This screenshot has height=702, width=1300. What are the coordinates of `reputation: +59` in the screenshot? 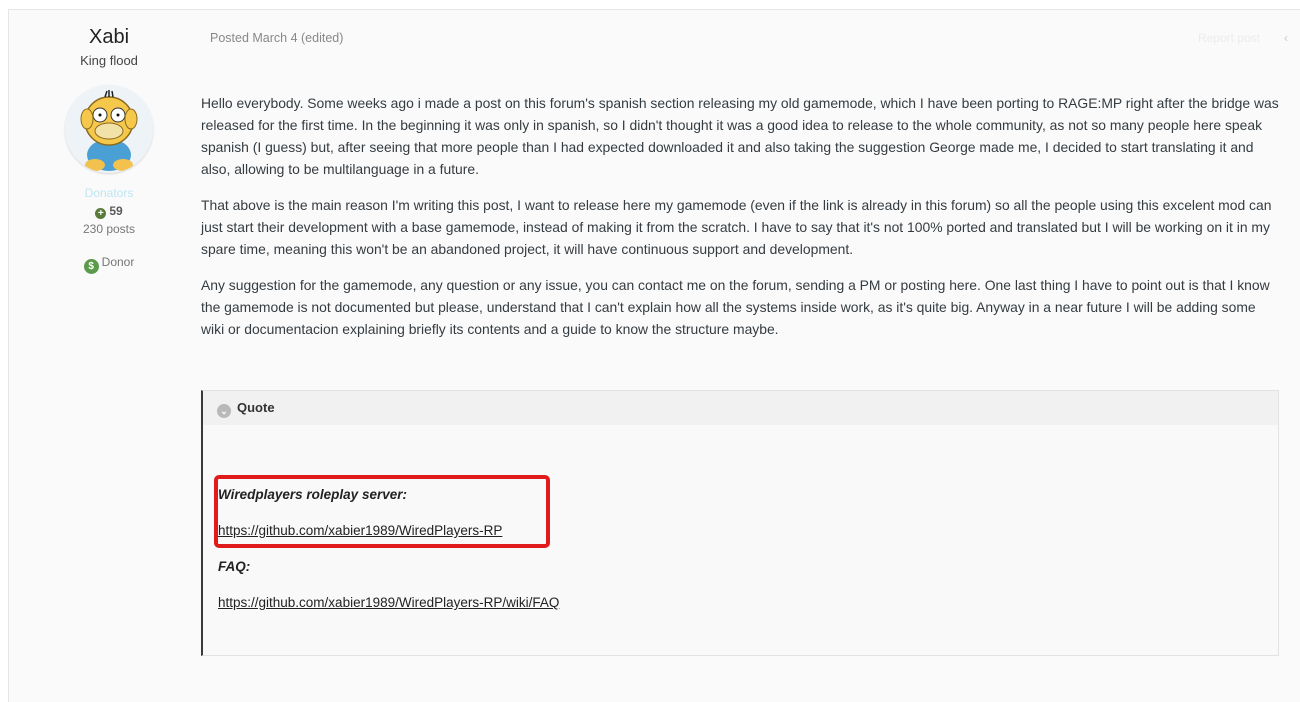 It's located at (109, 211).